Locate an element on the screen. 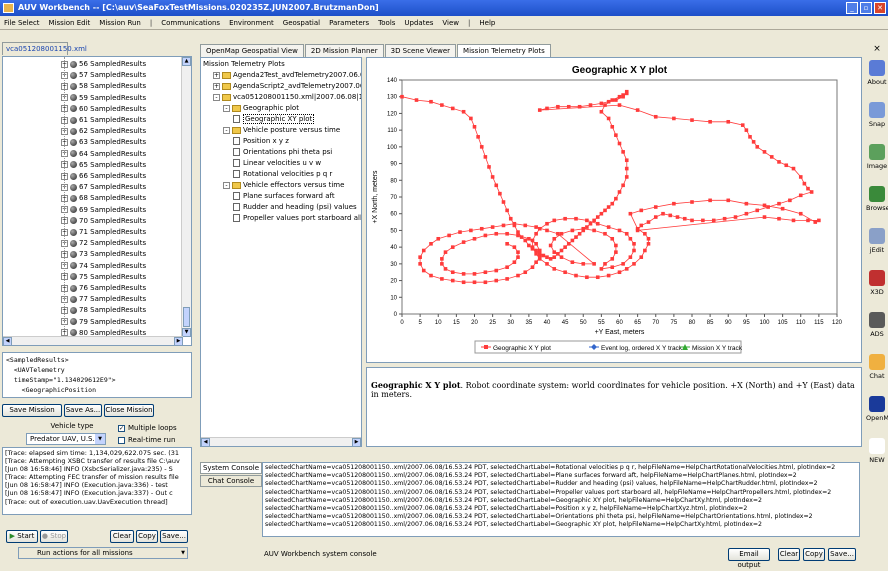 The width and height of the screenshot is (888, 571). copy-console-button: Copy is located at coordinates (814, 554).